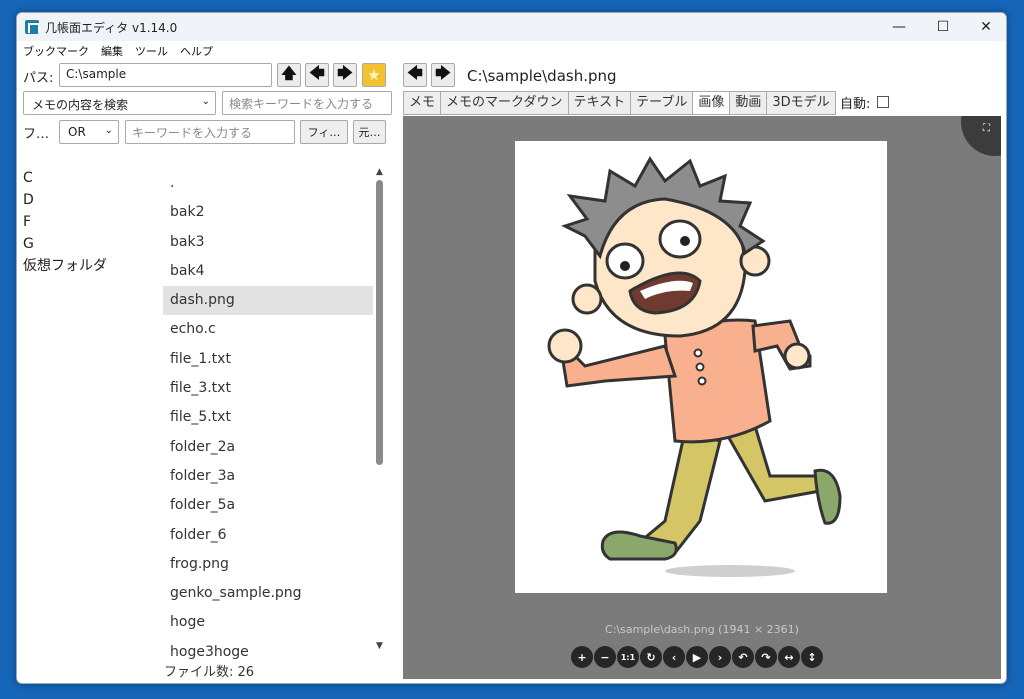 This screenshot has height=699, width=1024. What do you see at coordinates (111, 28) in the screenshot?
I see `window-title: 几帳面エディタ v1.14.0` at bounding box center [111, 28].